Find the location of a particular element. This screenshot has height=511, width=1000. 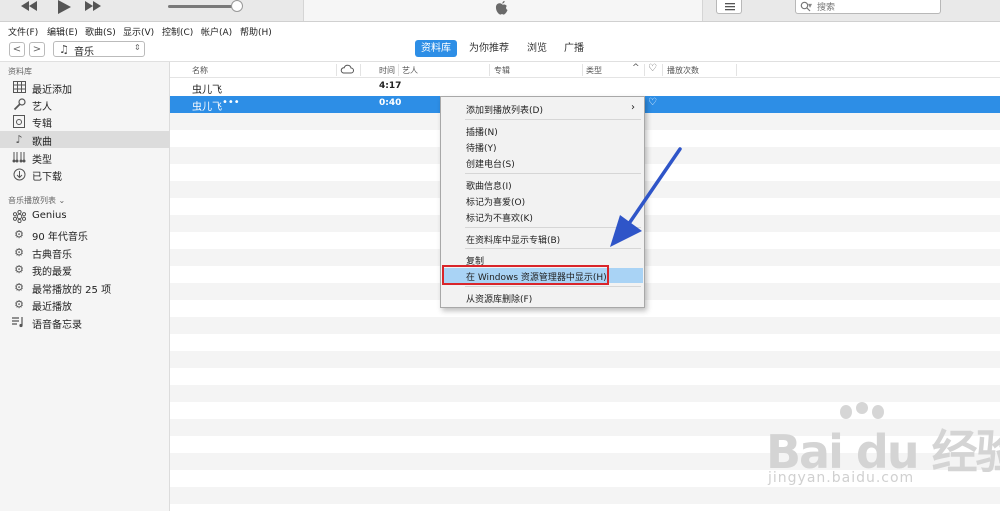

player-toolbar: ▾ 搜索 is located at coordinates (500, 11).